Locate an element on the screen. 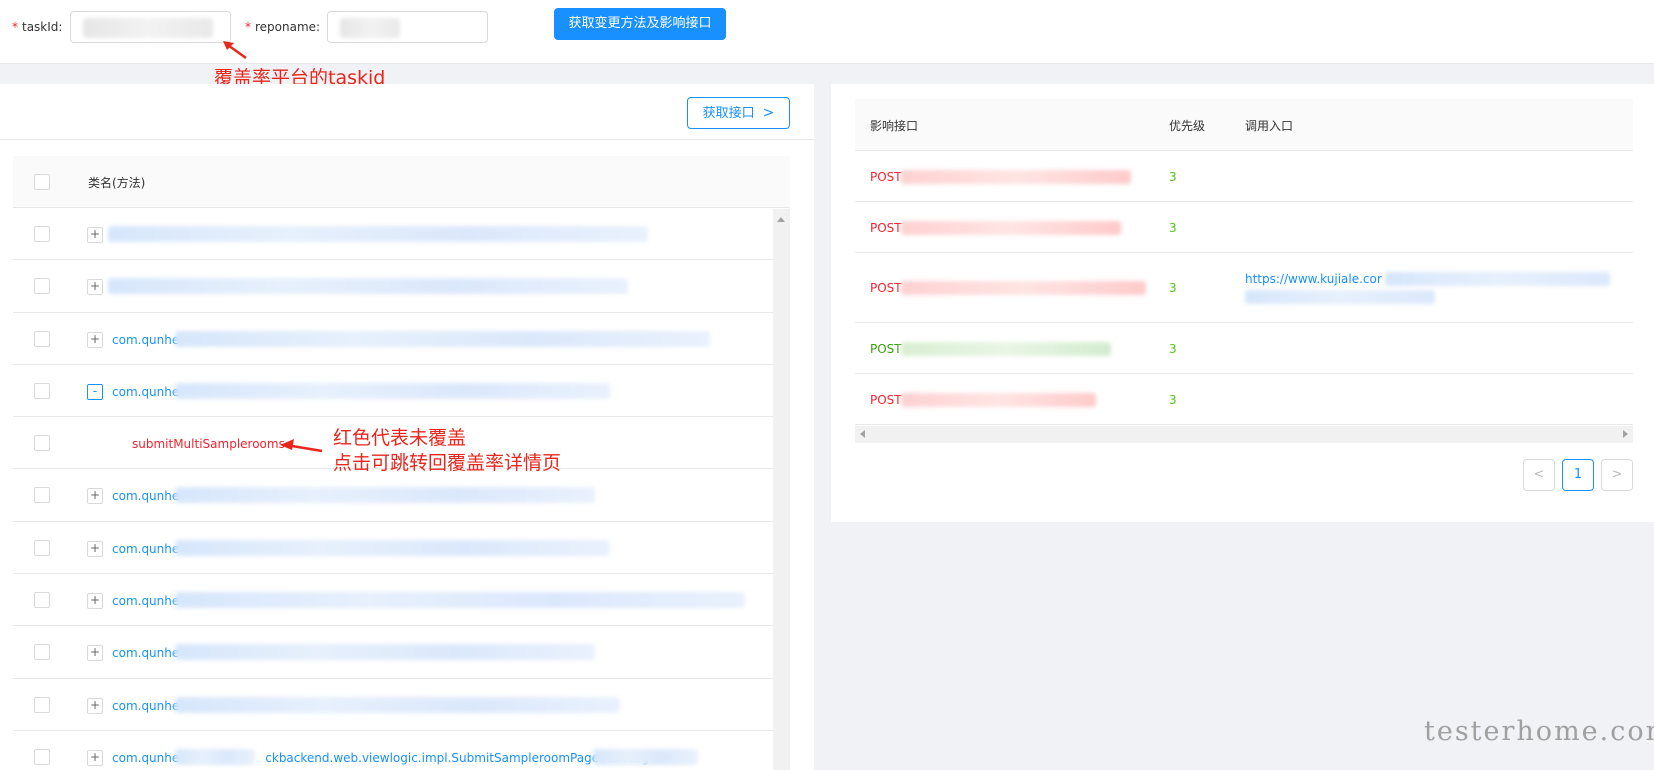 Image resolution: width=1654 pixels, height=770 pixels. watermark-logo: testerhome.com is located at coordinates (1539, 731).